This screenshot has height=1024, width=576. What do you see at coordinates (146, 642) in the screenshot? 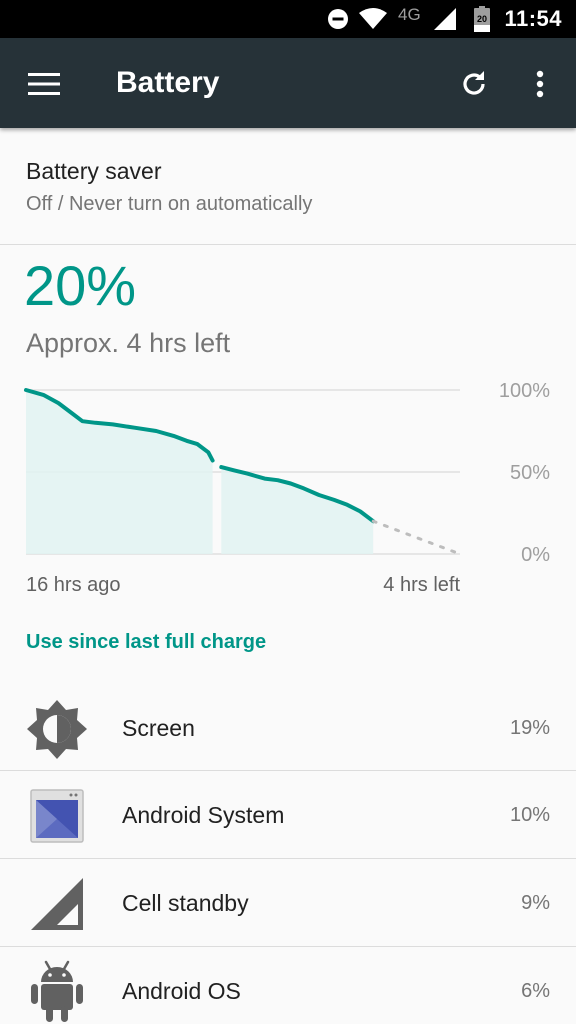
I see `usage-section-header: Use since last full charge` at bounding box center [146, 642].